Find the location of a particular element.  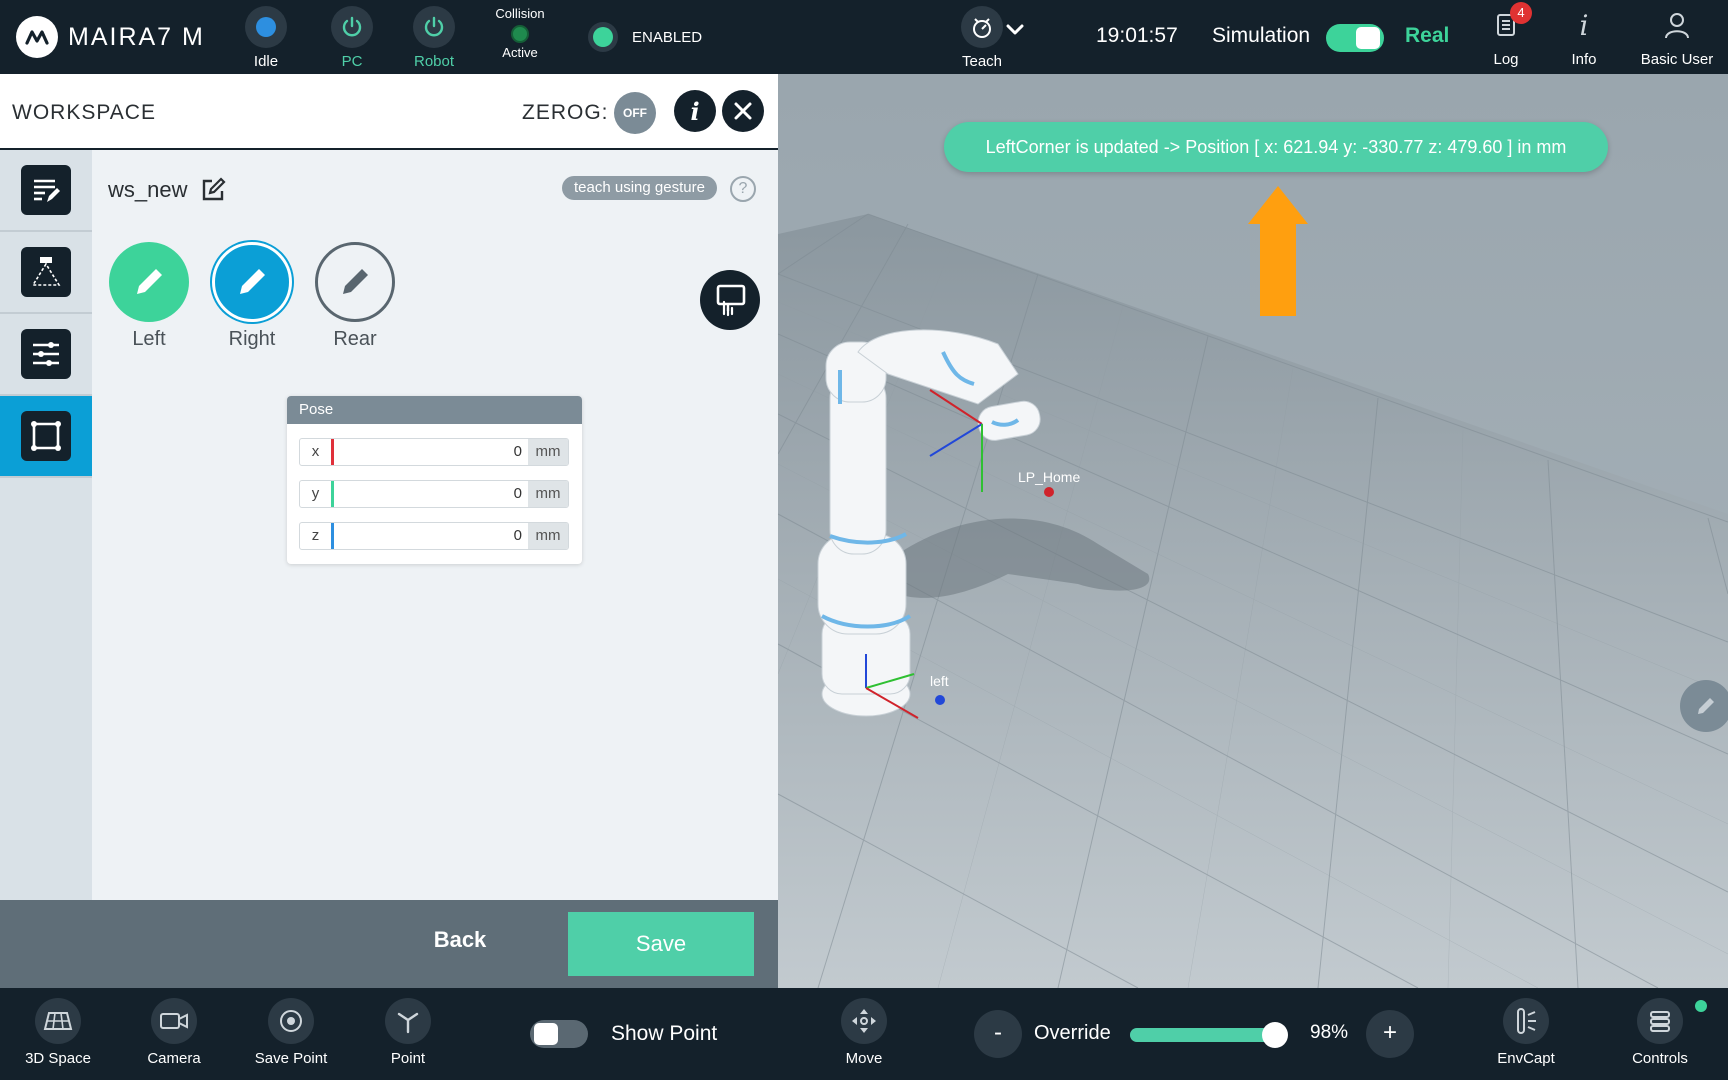

right-label: Right is located at coordinates (252, 339).